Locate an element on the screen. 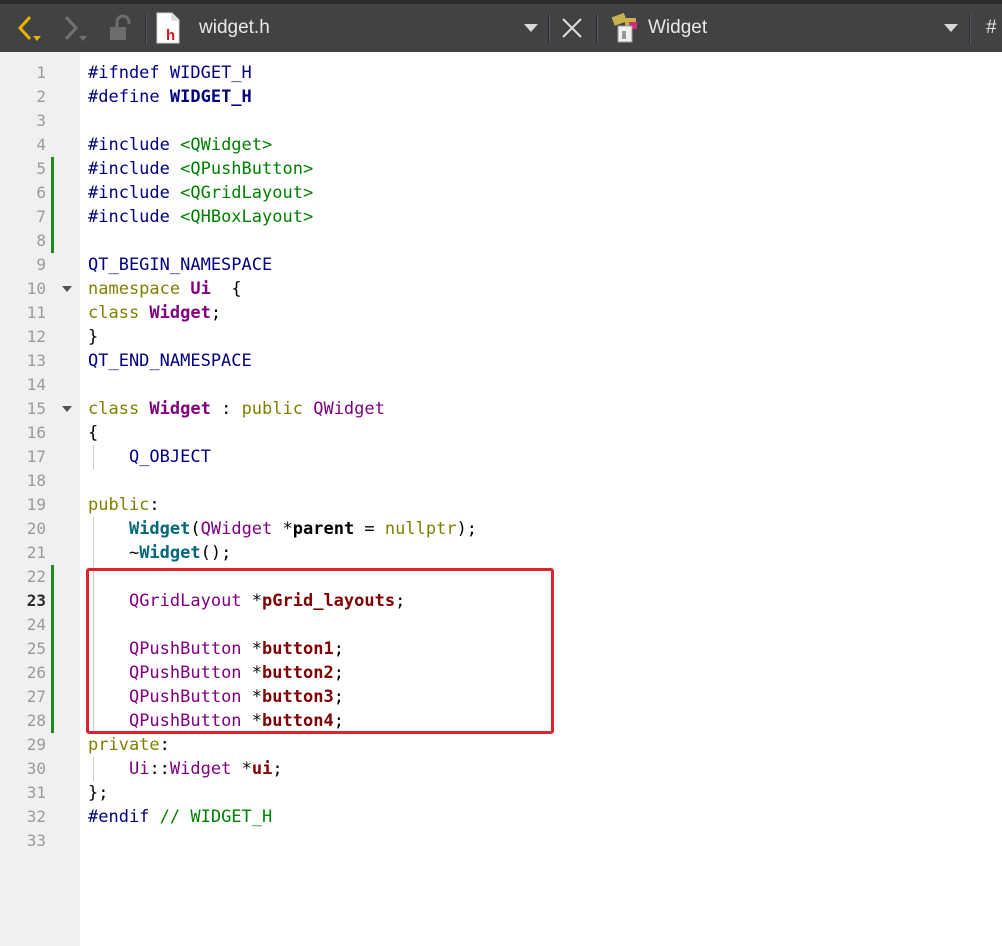 Image resolution: width=1002 pixels, height=946 pixels. line-number: 9 is located at coordinates (41, 264).